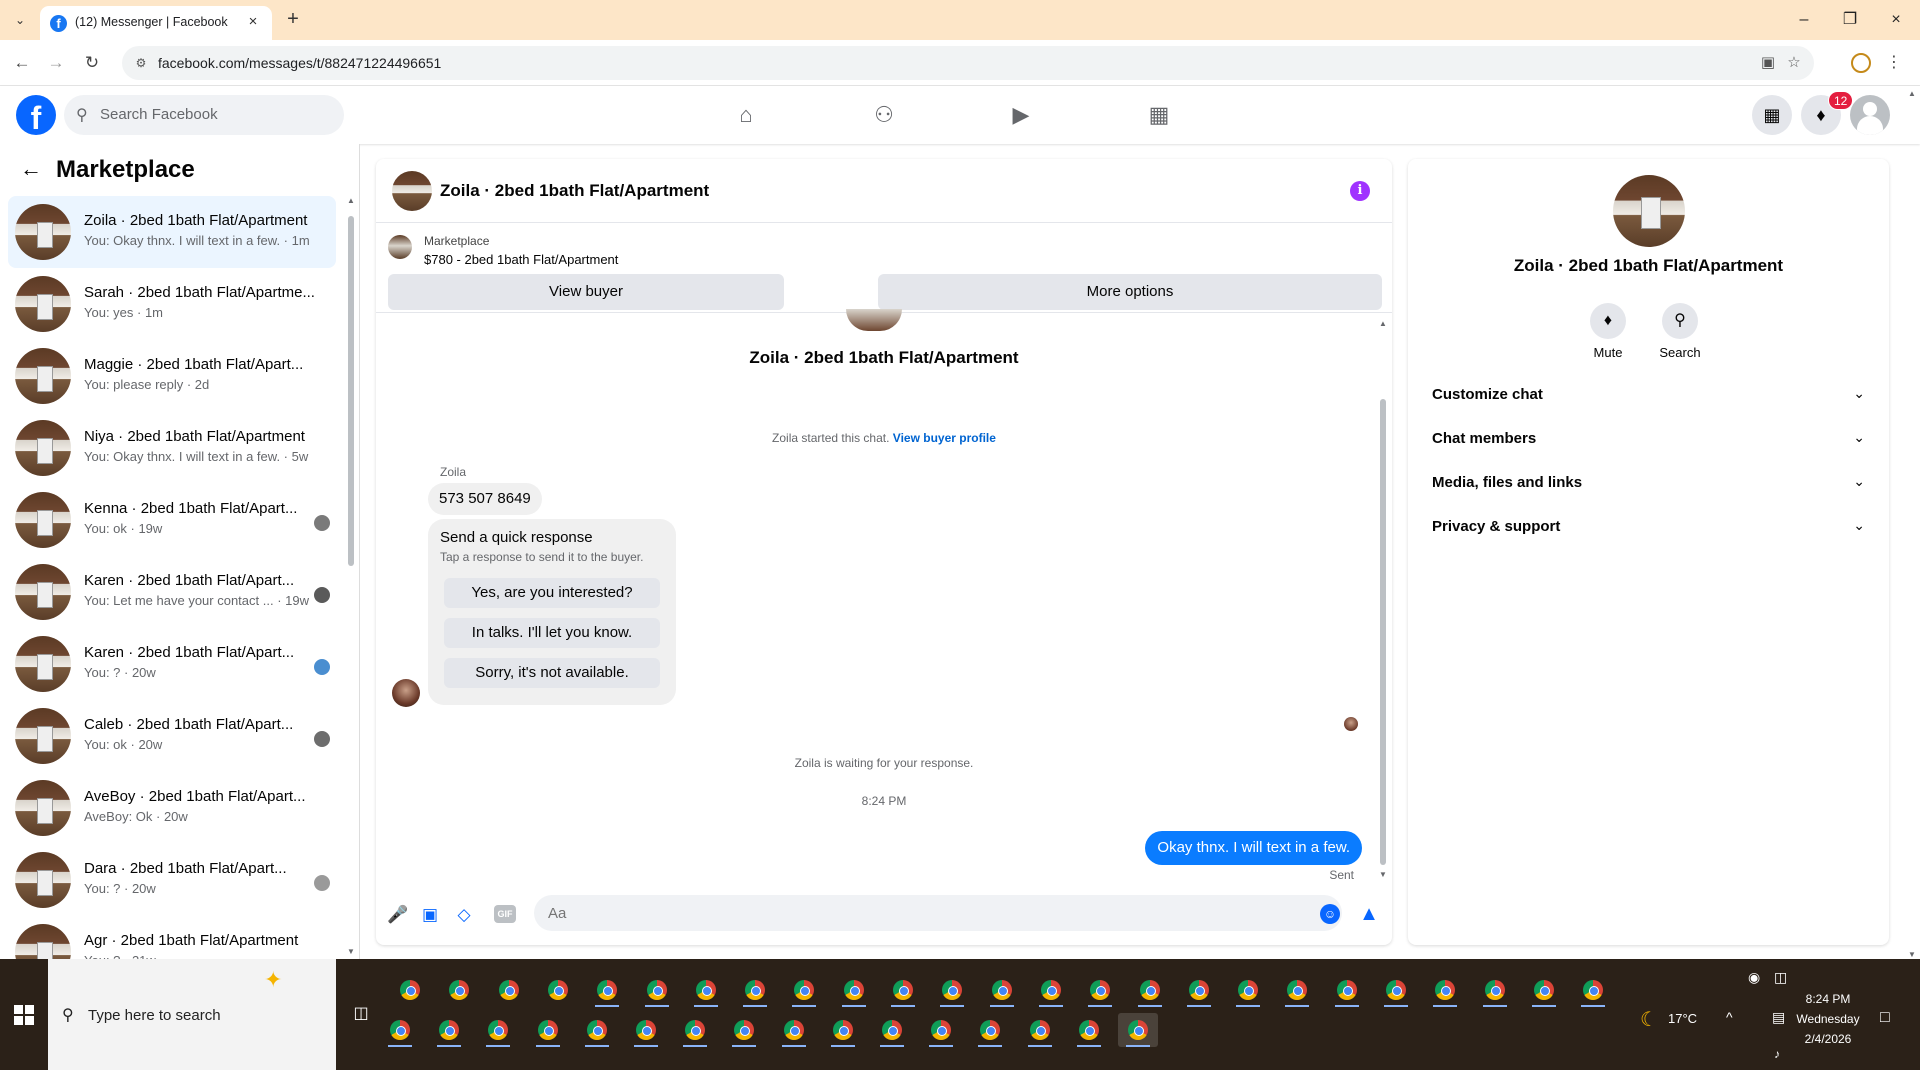 This screenshot has height=1070, width=1920. Describe the element at coordinates (1794, 63) in the screenshot. I see `bookmark-star-icon: ☆` at that location.